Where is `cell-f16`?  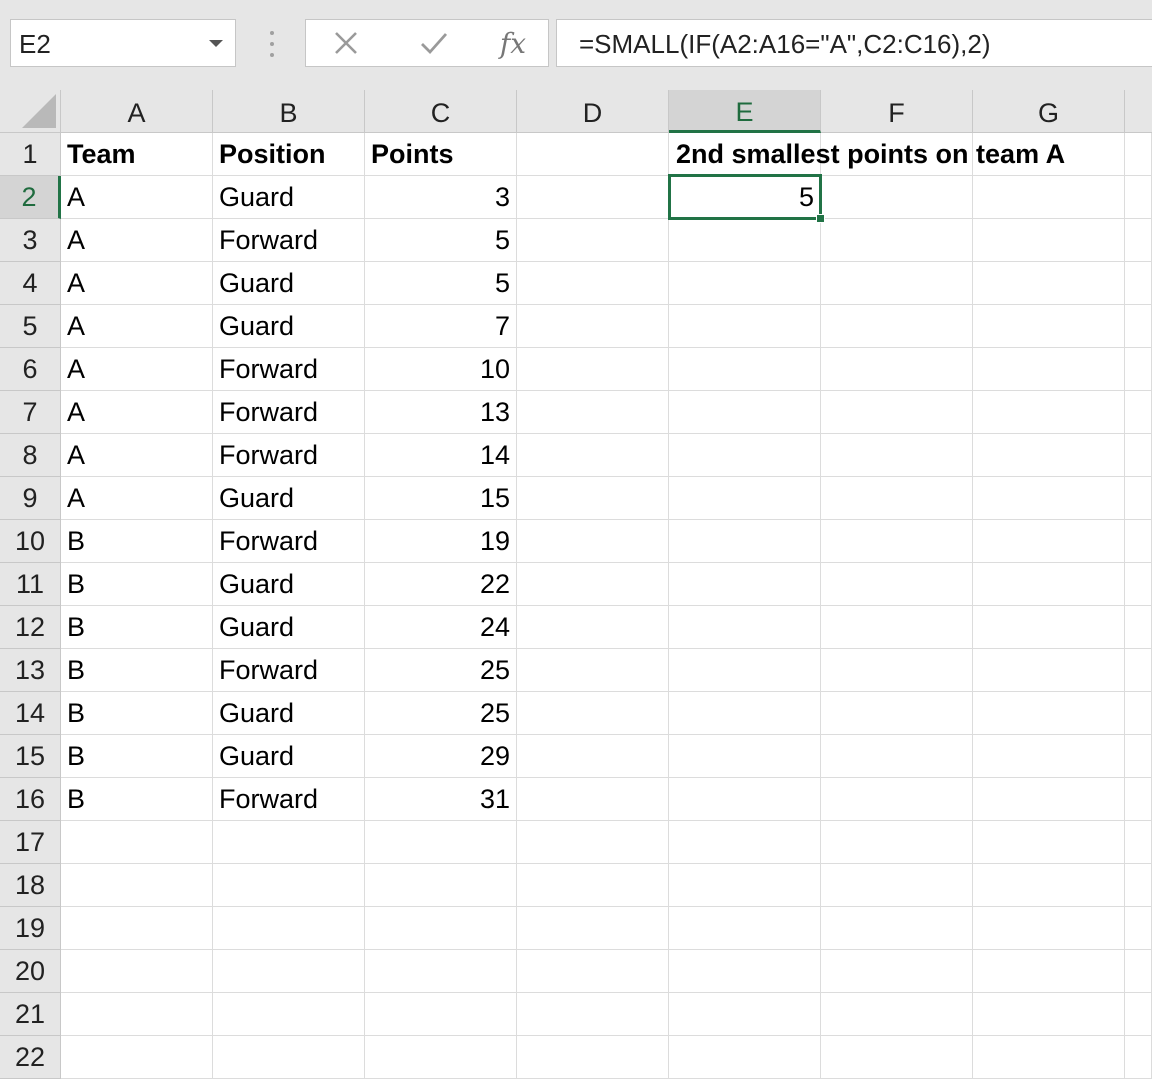 cell-f16 is located at coordinates (897, 799).